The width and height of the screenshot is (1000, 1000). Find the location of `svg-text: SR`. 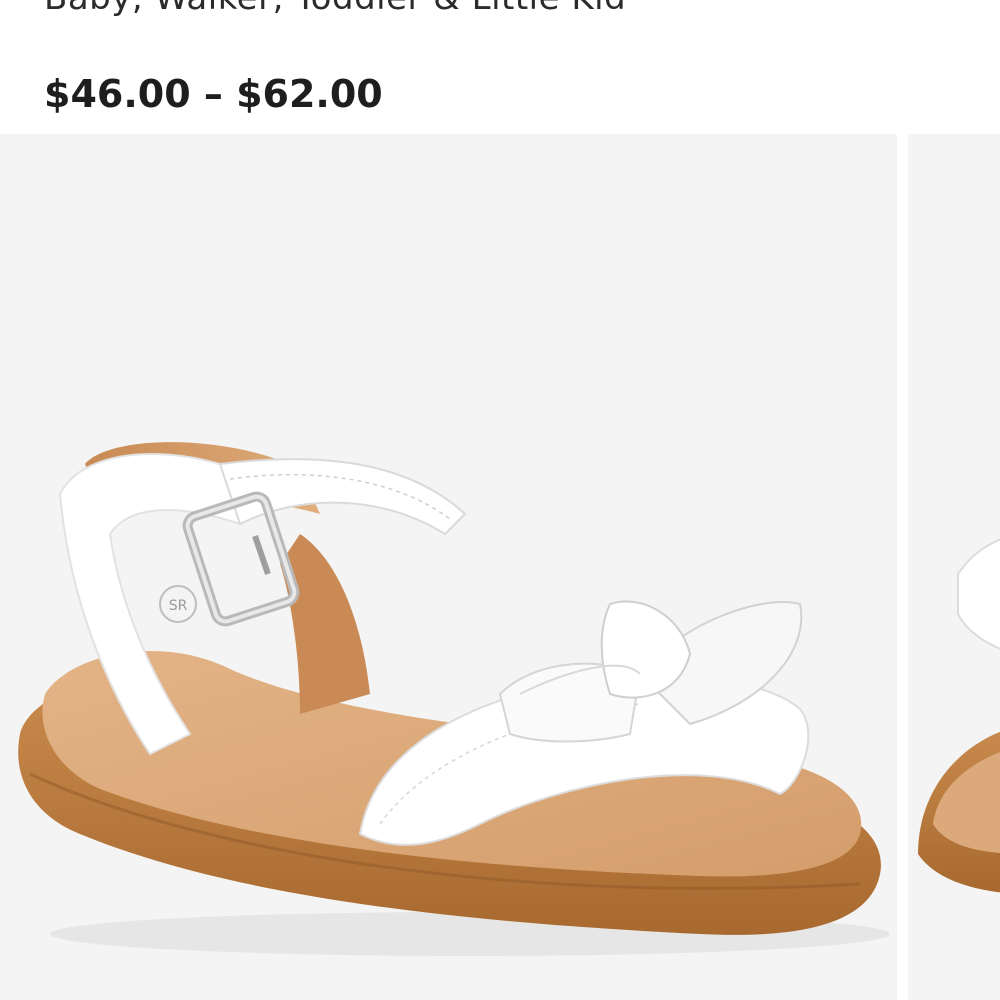

svg-text: SR is located at coordinates (178, 606).